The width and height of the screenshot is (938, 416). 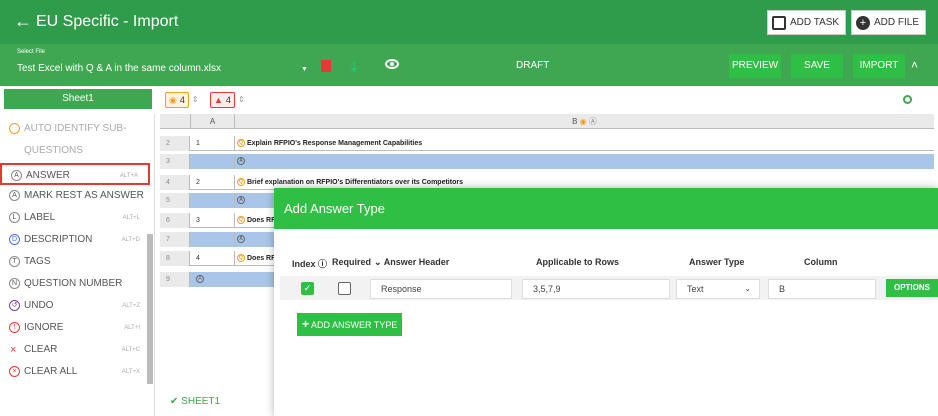 What do you see at coordinates (879, 66) in the screenshot?
I see `import-button: IMPORT` at bounding box center [879, 66].